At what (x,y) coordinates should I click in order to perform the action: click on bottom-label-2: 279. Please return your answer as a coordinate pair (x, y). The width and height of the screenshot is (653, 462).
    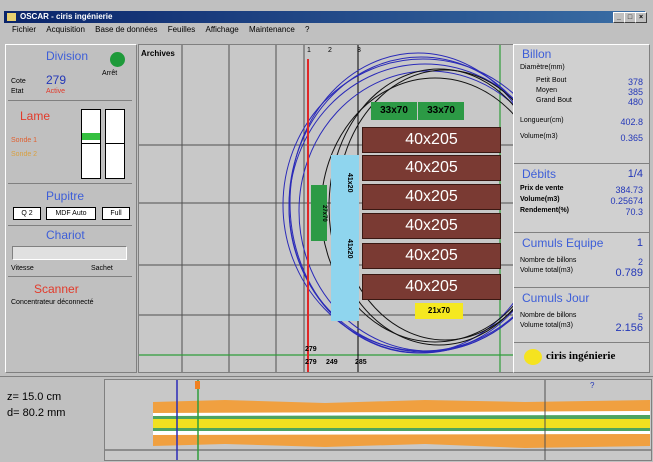
    Looking at the image, I should click on (311, 362).